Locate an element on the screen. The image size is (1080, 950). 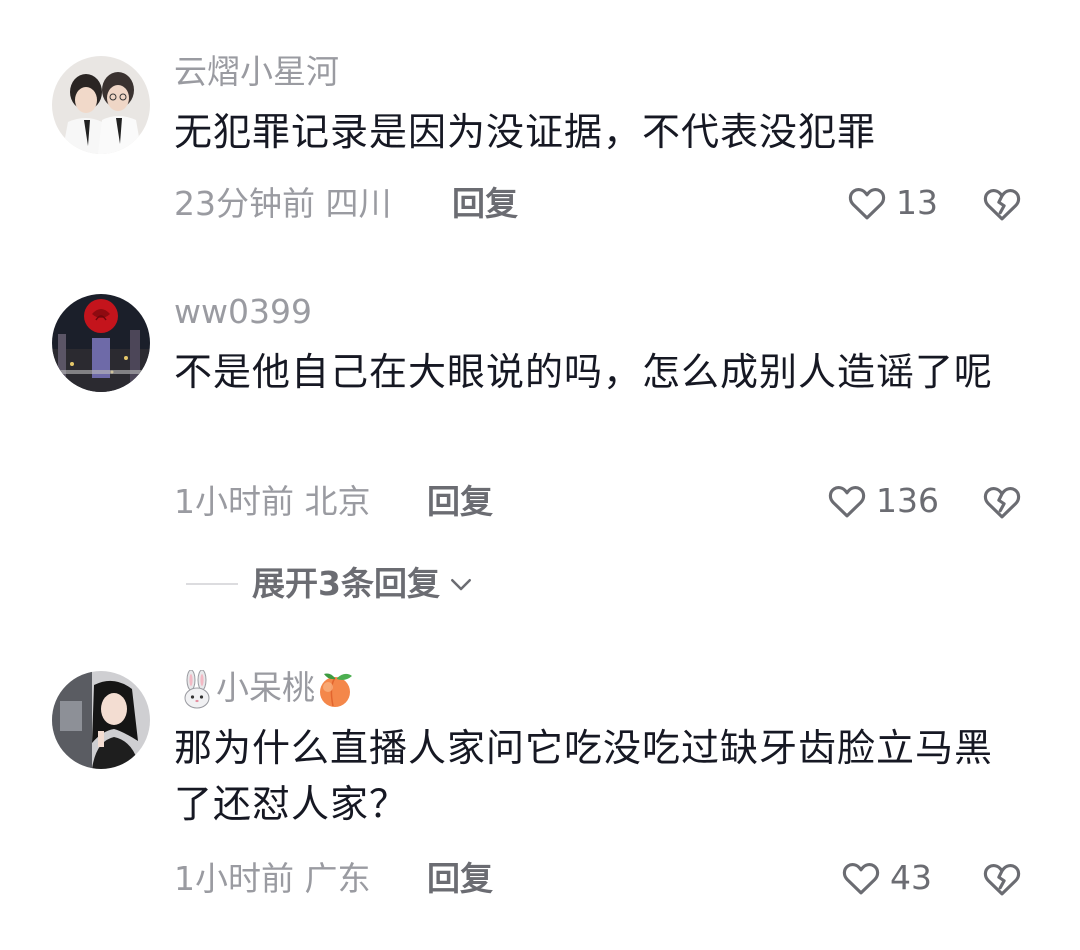
like-button: 136 is located at coordinates (882, 501).